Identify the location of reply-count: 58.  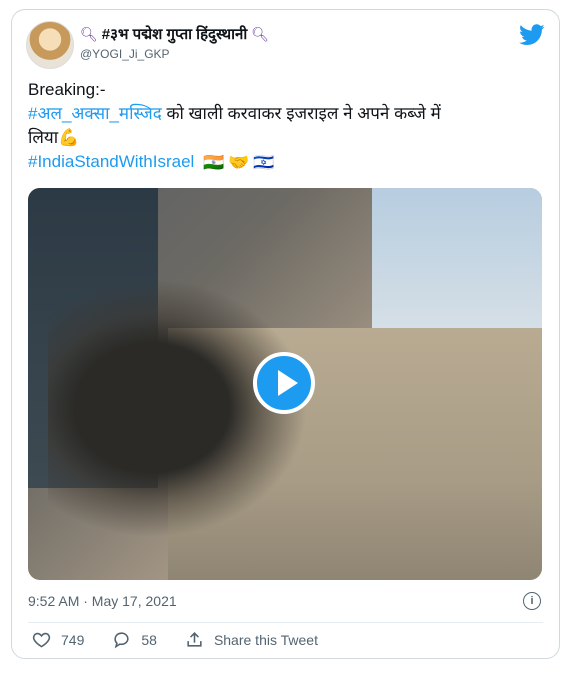
(149, 639).